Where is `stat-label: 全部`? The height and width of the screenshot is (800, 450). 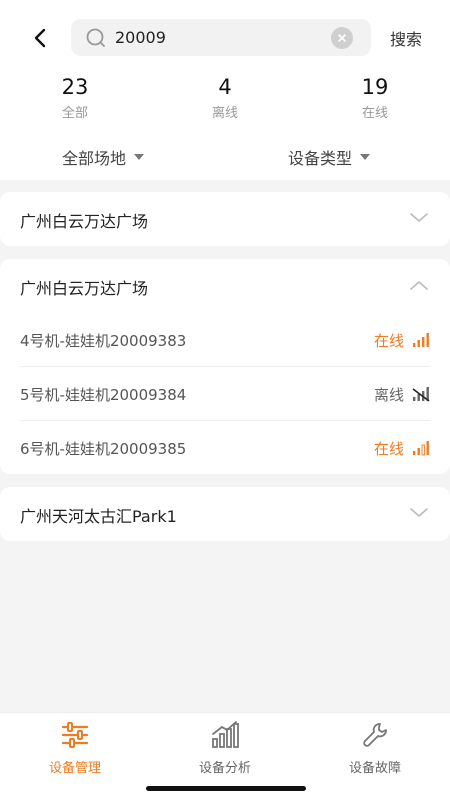
stat-label: 全部 is located at coordinates (74, 113).